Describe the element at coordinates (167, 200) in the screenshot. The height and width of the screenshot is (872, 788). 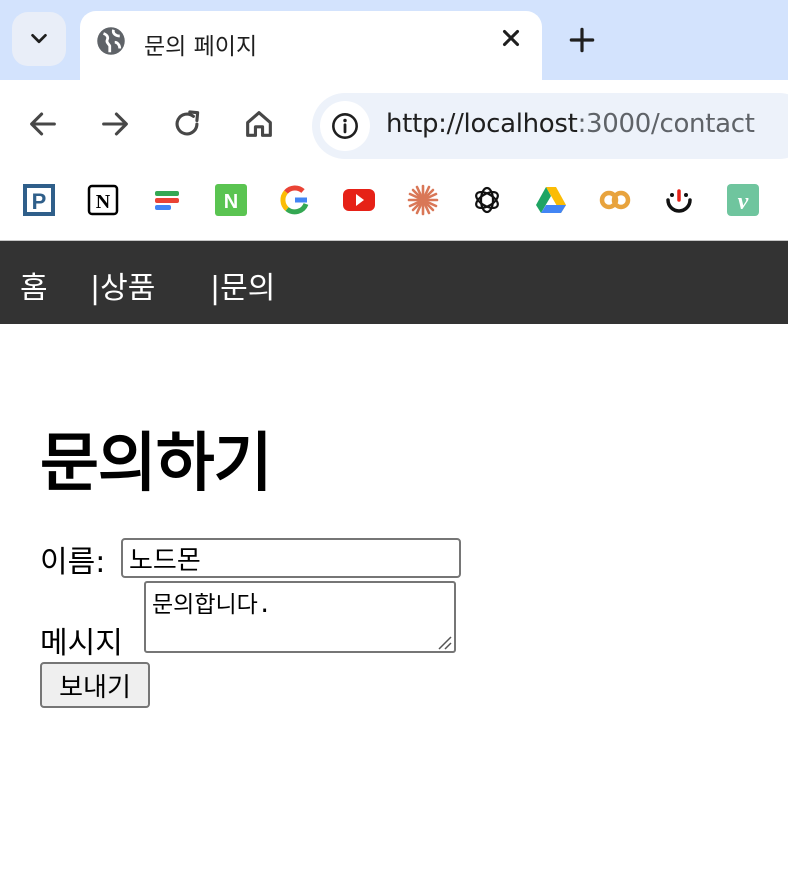
I see `stacked-bars-icon` at that location.